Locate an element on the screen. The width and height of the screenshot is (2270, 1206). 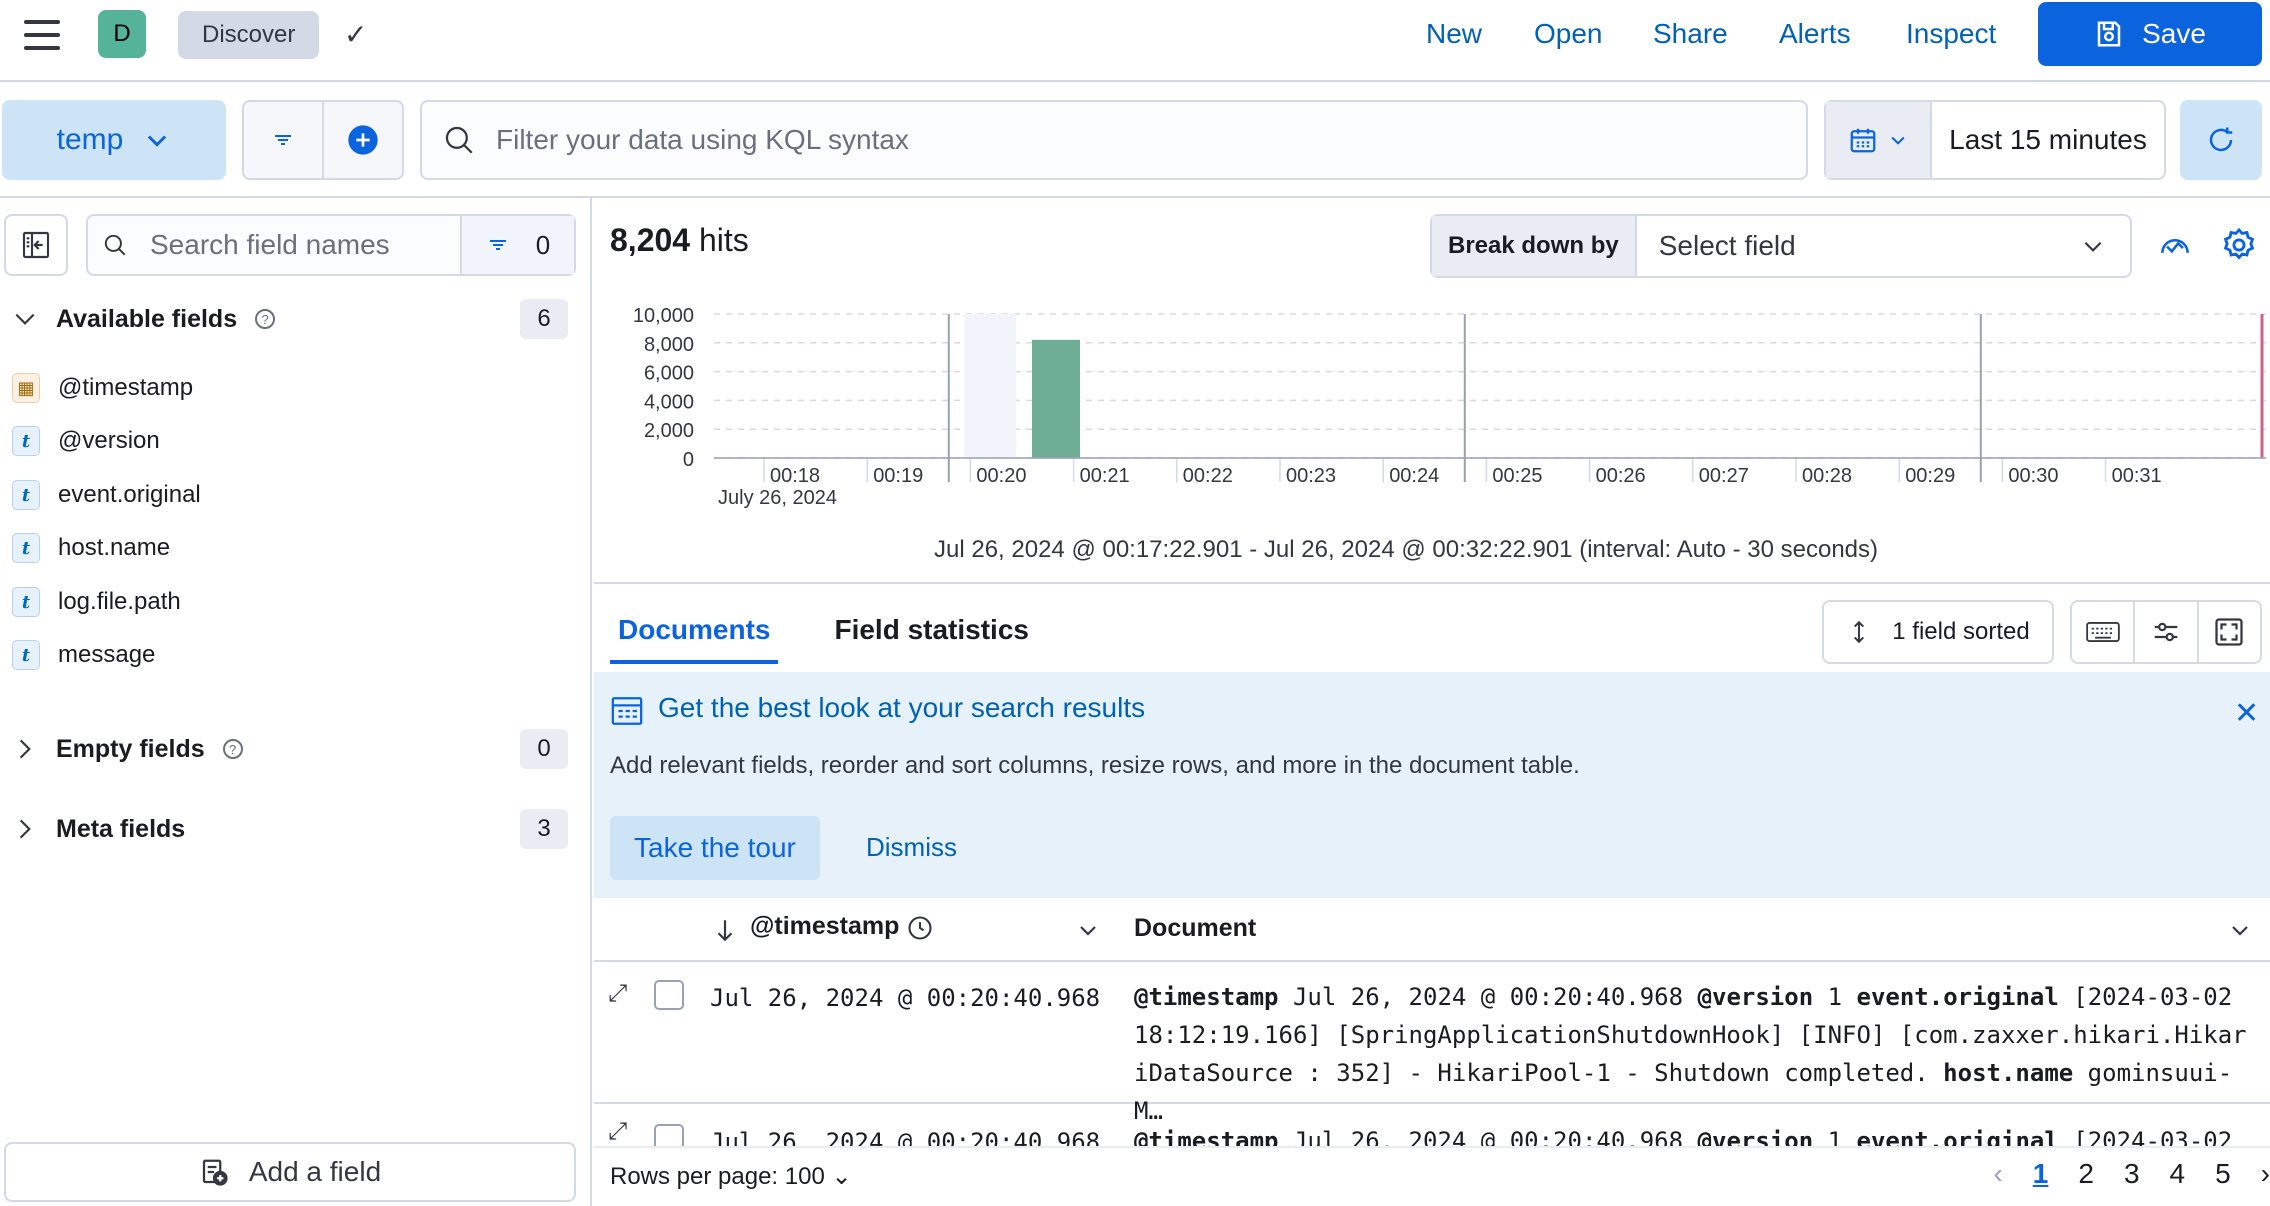
add-filter-button is located at coordinates (363, 140).